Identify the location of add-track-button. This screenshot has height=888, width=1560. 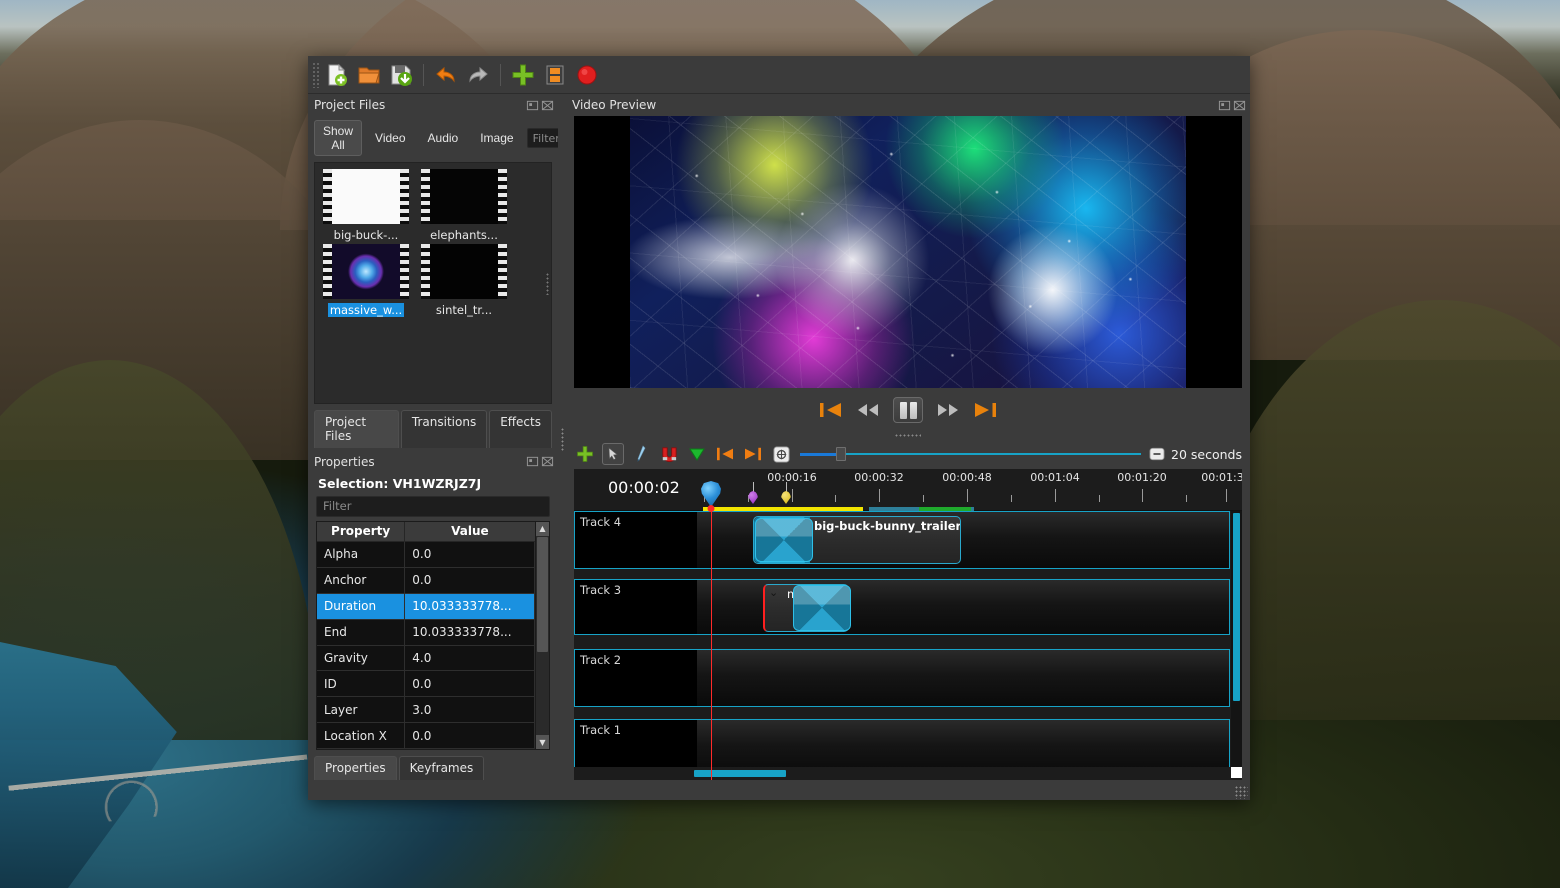
(585, 454).